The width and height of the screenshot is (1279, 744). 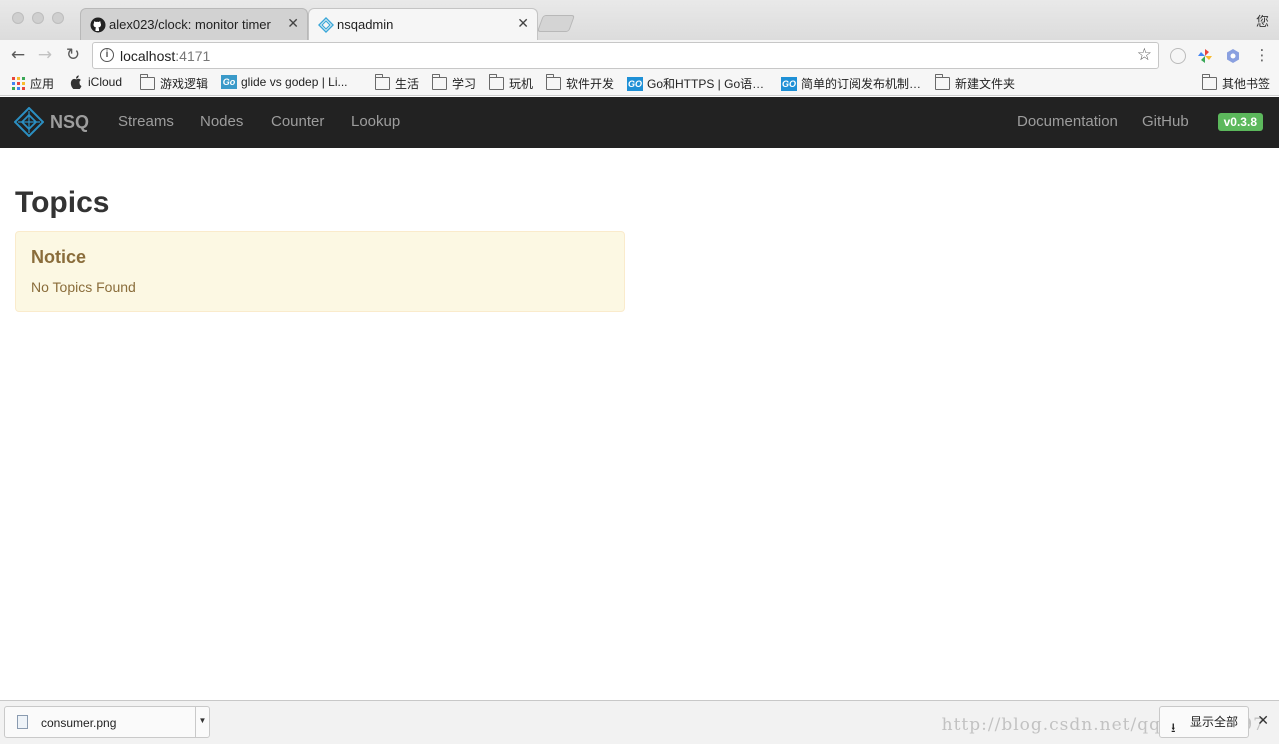 What do you see at coordinates (365, 24) in the screenshot?
I see `tab-title: nsqadmin` at bounding box center [365, 24].